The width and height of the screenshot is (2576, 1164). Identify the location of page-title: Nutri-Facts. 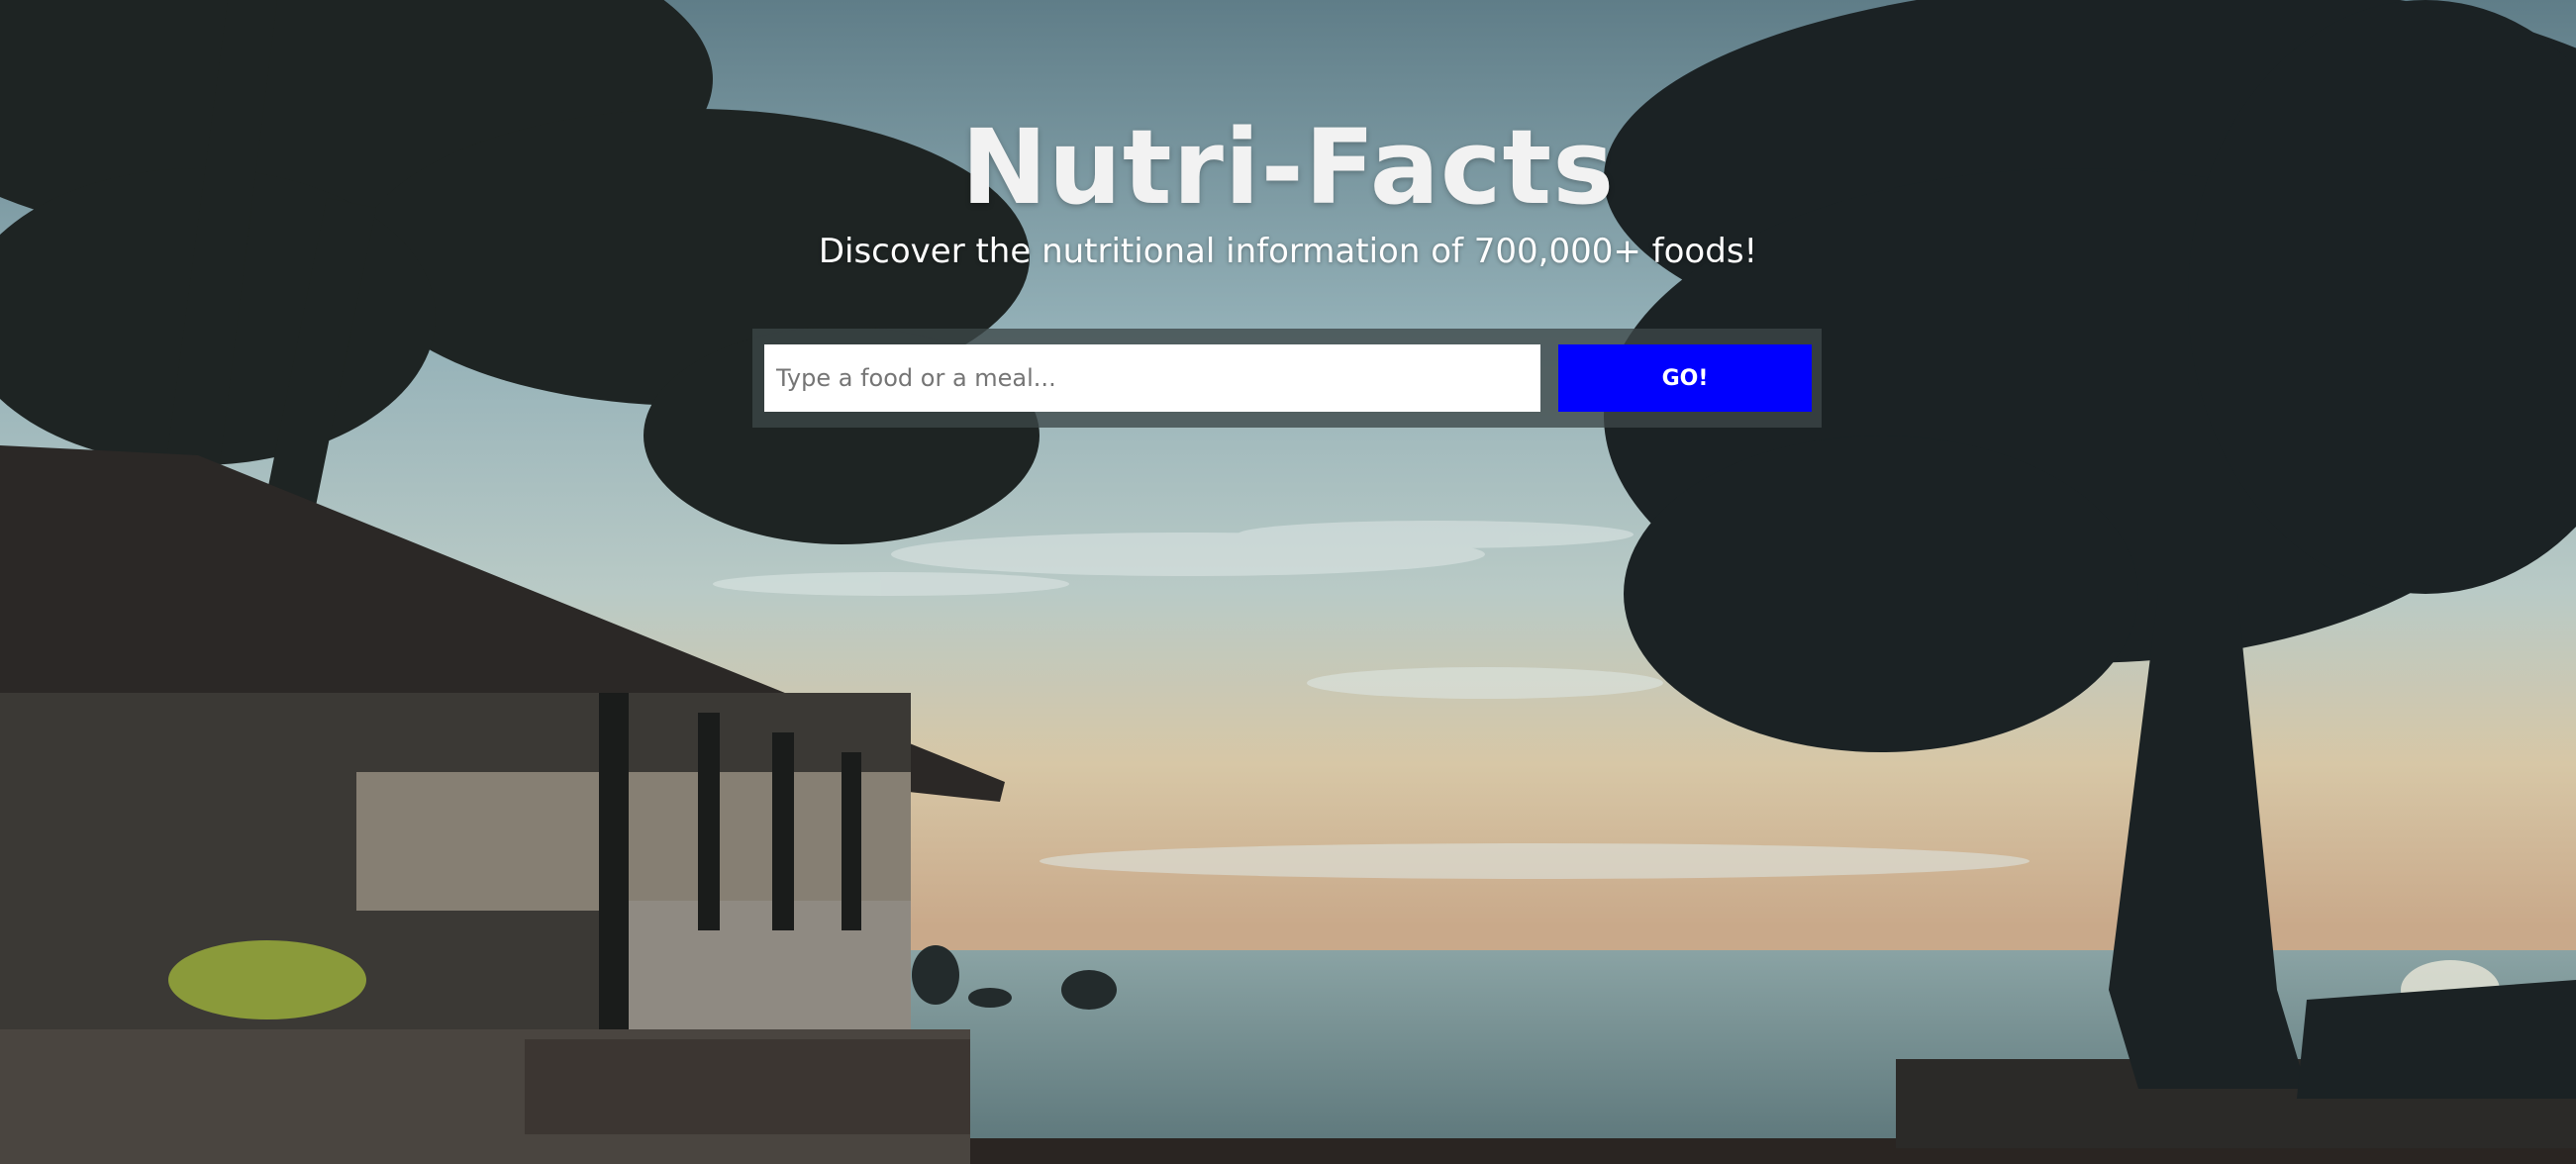
(1288, 167).